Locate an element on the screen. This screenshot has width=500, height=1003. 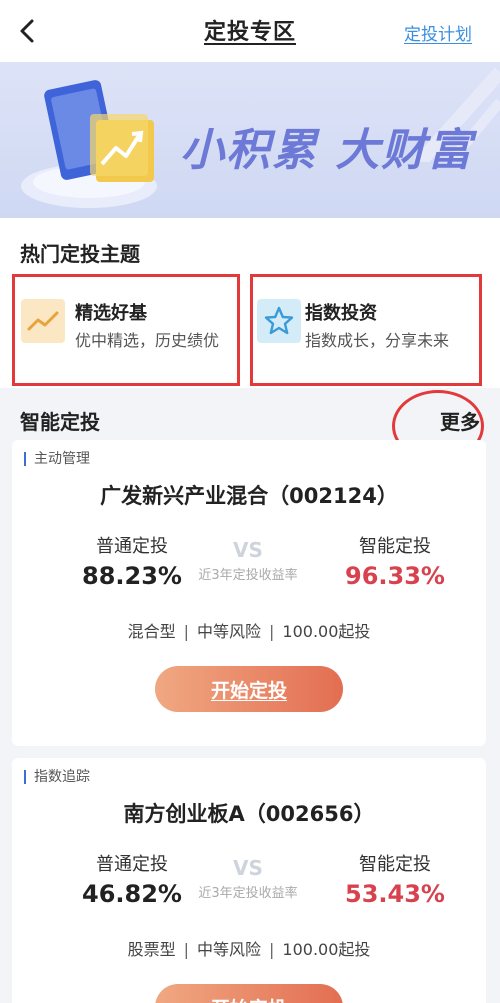
fund-meta: 混合型 | 中等风险 | 100.00起投 is located at coordinates (249, 630).